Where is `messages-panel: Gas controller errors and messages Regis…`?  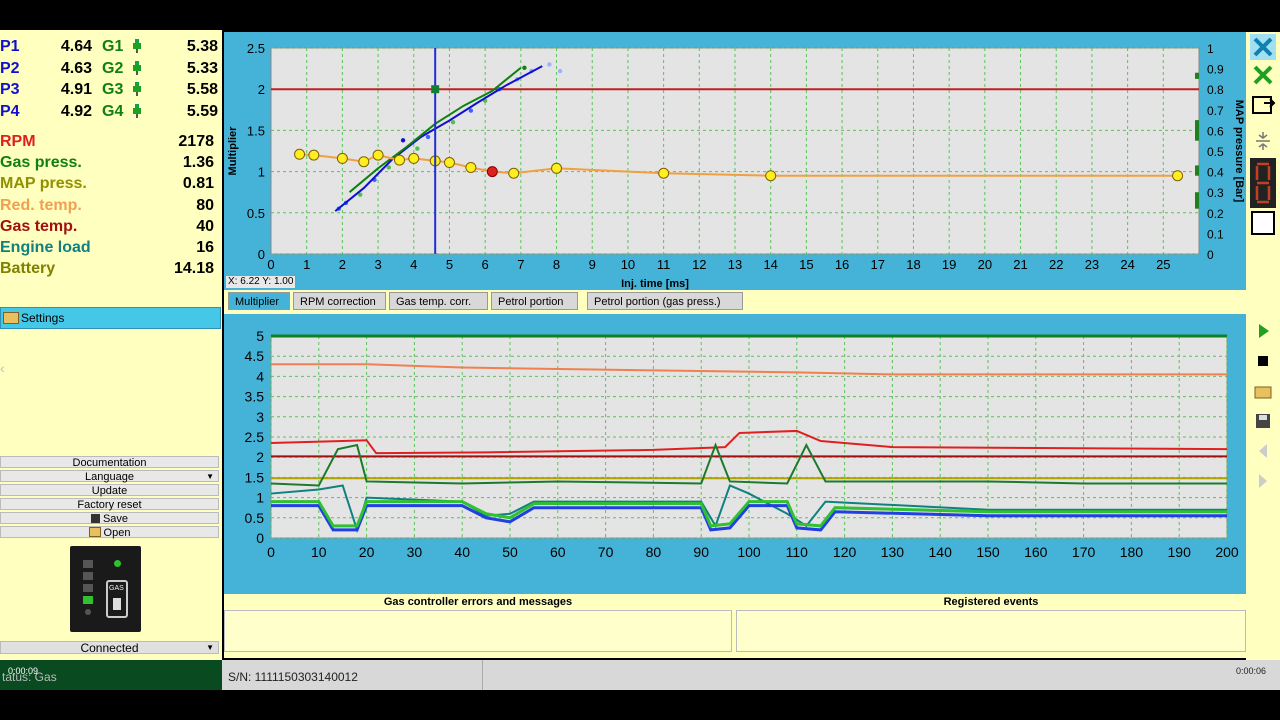 messages-panel: Gas controller errors and messages Regis… is located at coordinates (752, 626).